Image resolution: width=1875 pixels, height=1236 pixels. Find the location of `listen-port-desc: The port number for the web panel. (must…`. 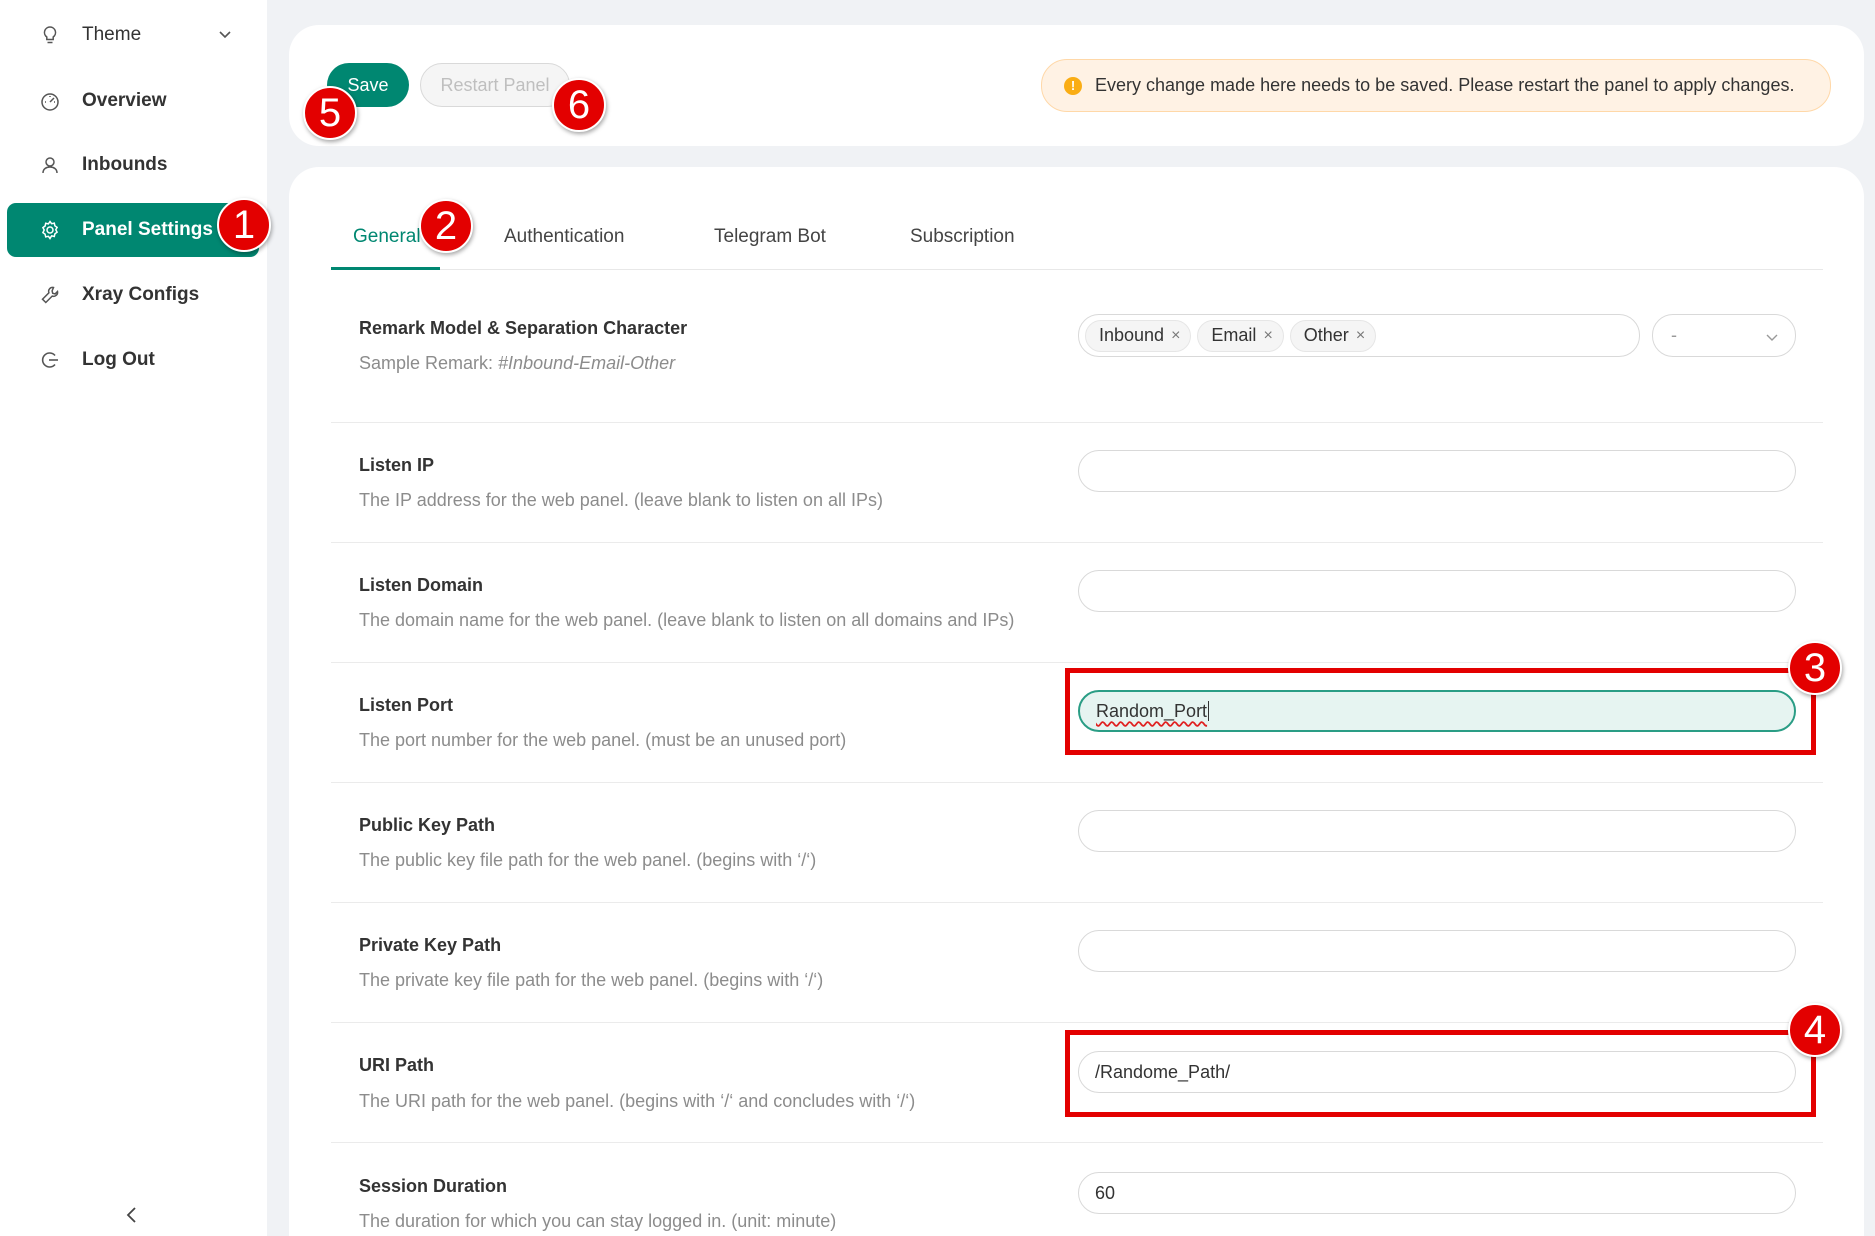

listen-port-desc: The port number for the web panel. (must… is located at coordinates (603, 740).